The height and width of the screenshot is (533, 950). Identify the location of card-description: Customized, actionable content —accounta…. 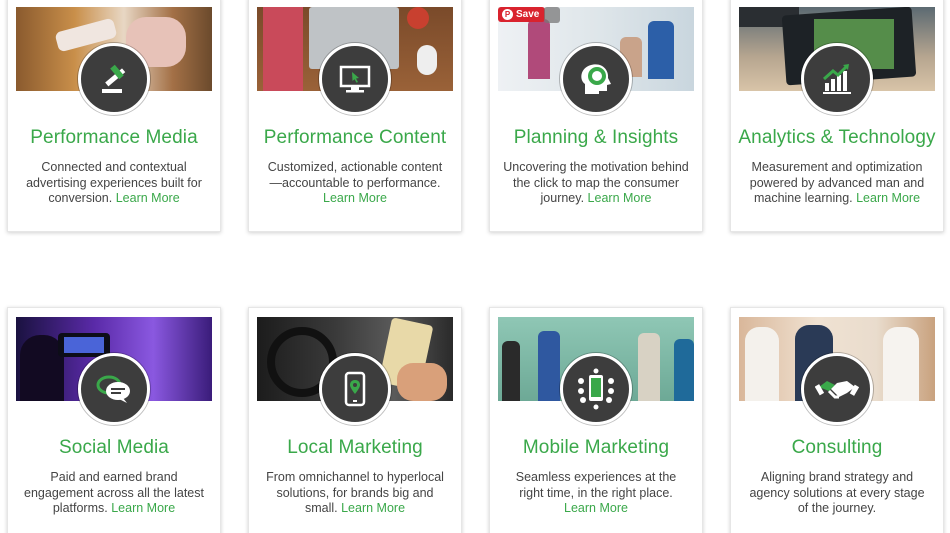
(355, 182).